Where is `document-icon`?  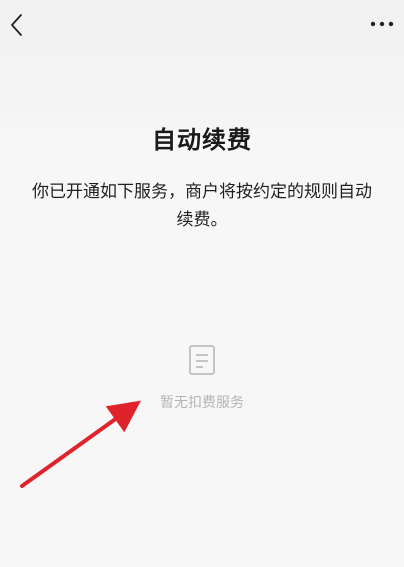
document-icon is located at coordinates (202, 360).